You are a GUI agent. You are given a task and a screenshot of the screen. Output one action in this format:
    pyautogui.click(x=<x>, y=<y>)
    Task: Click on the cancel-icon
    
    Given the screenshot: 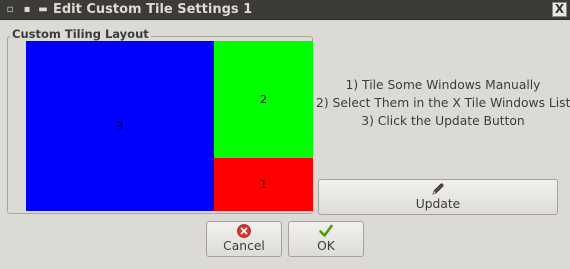 What is the action you would take?
    pyautogui.click(x=244, y=231)
    